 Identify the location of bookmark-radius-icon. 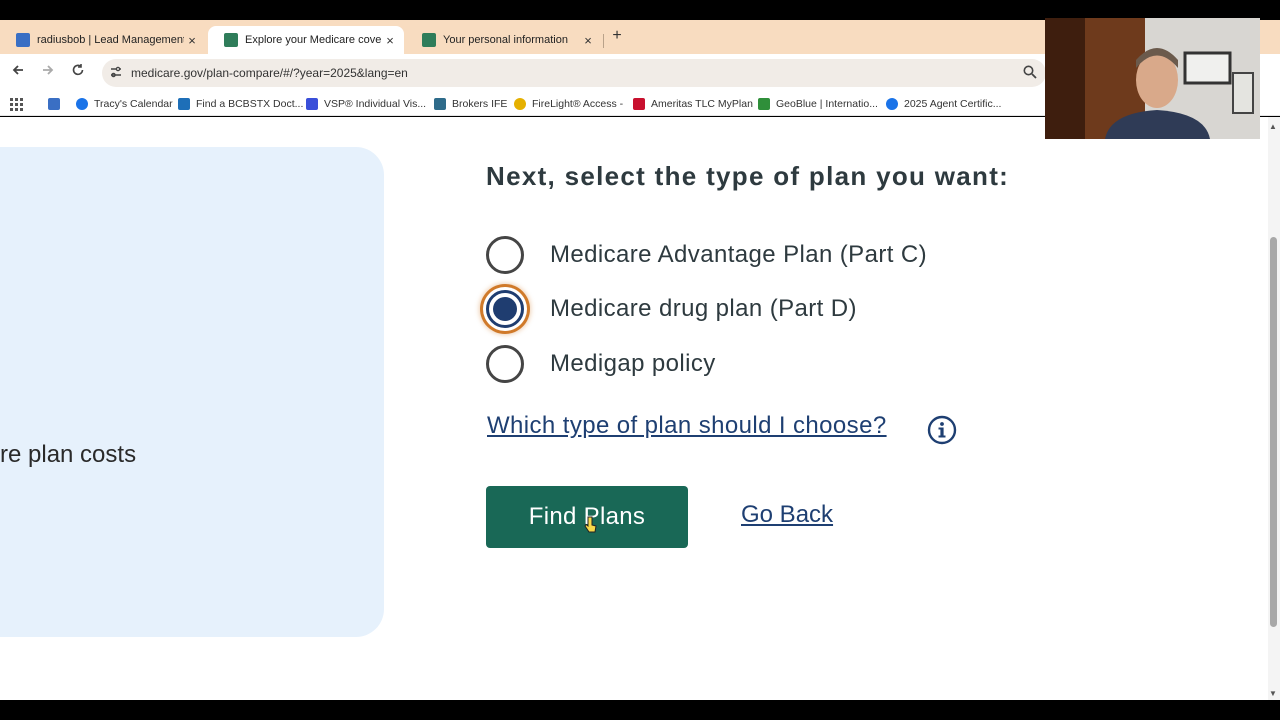
(57, 104).